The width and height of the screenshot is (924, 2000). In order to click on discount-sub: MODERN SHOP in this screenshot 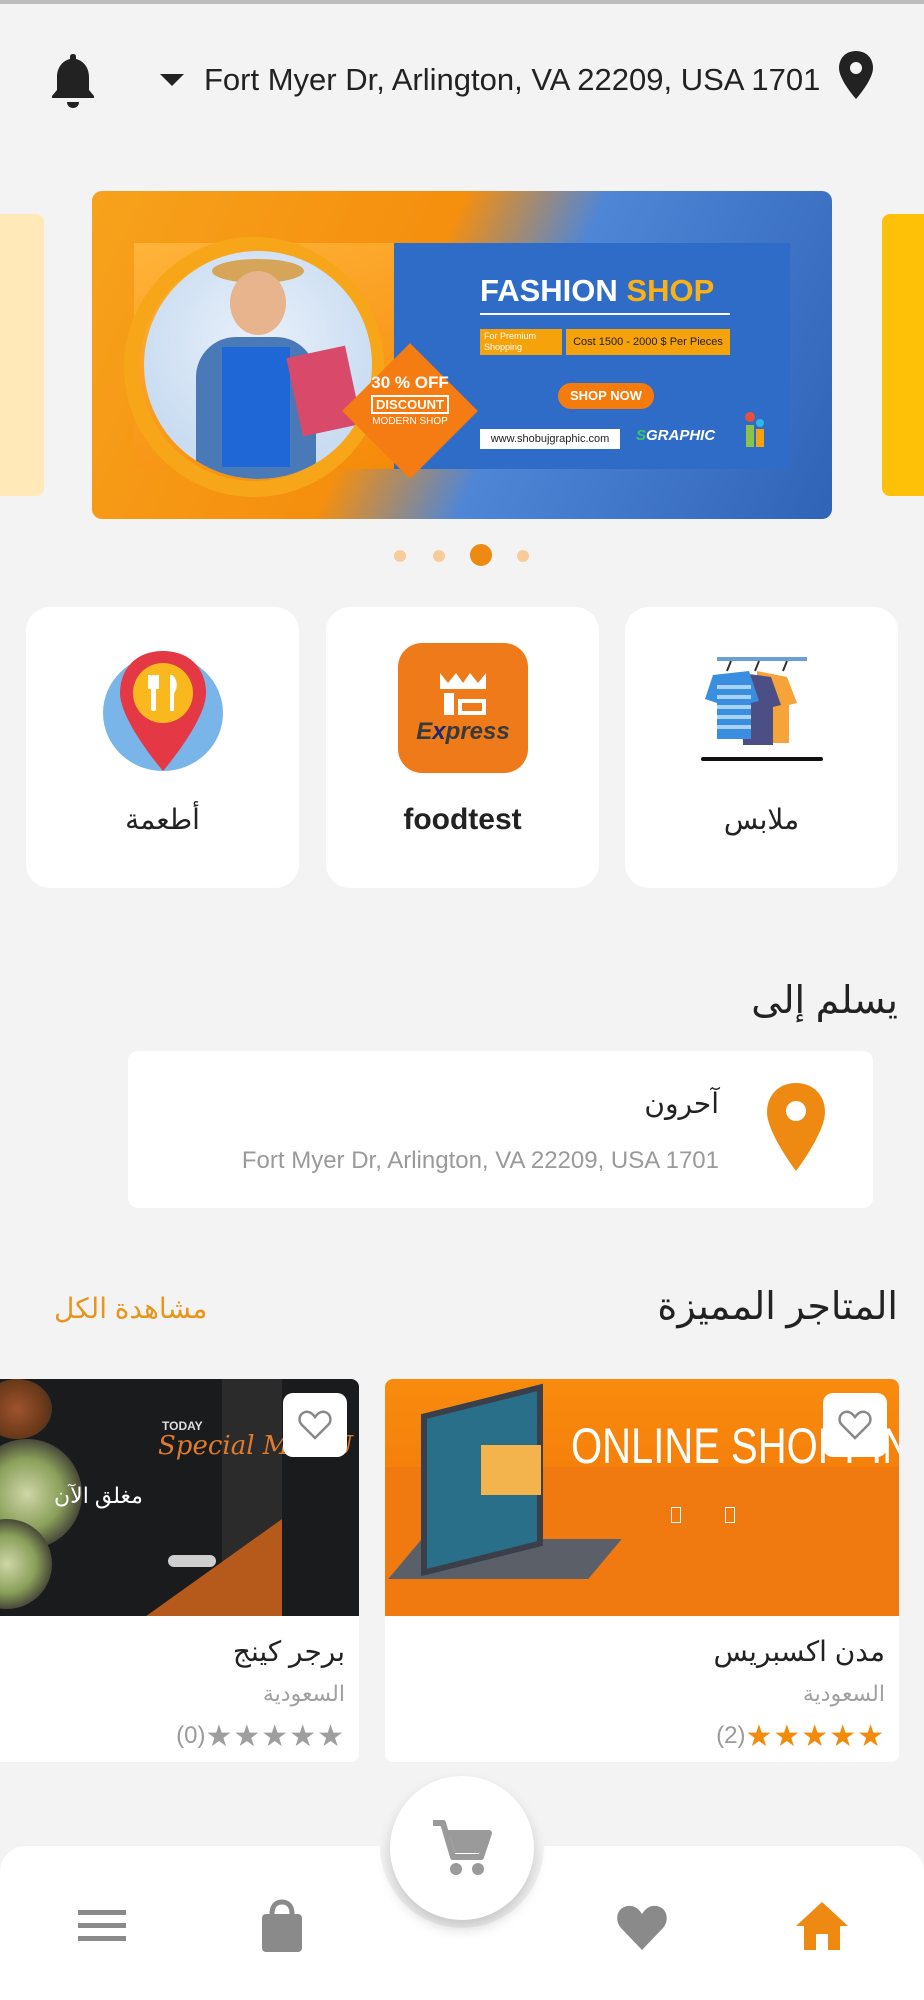, I will do `click(410, 421)`.